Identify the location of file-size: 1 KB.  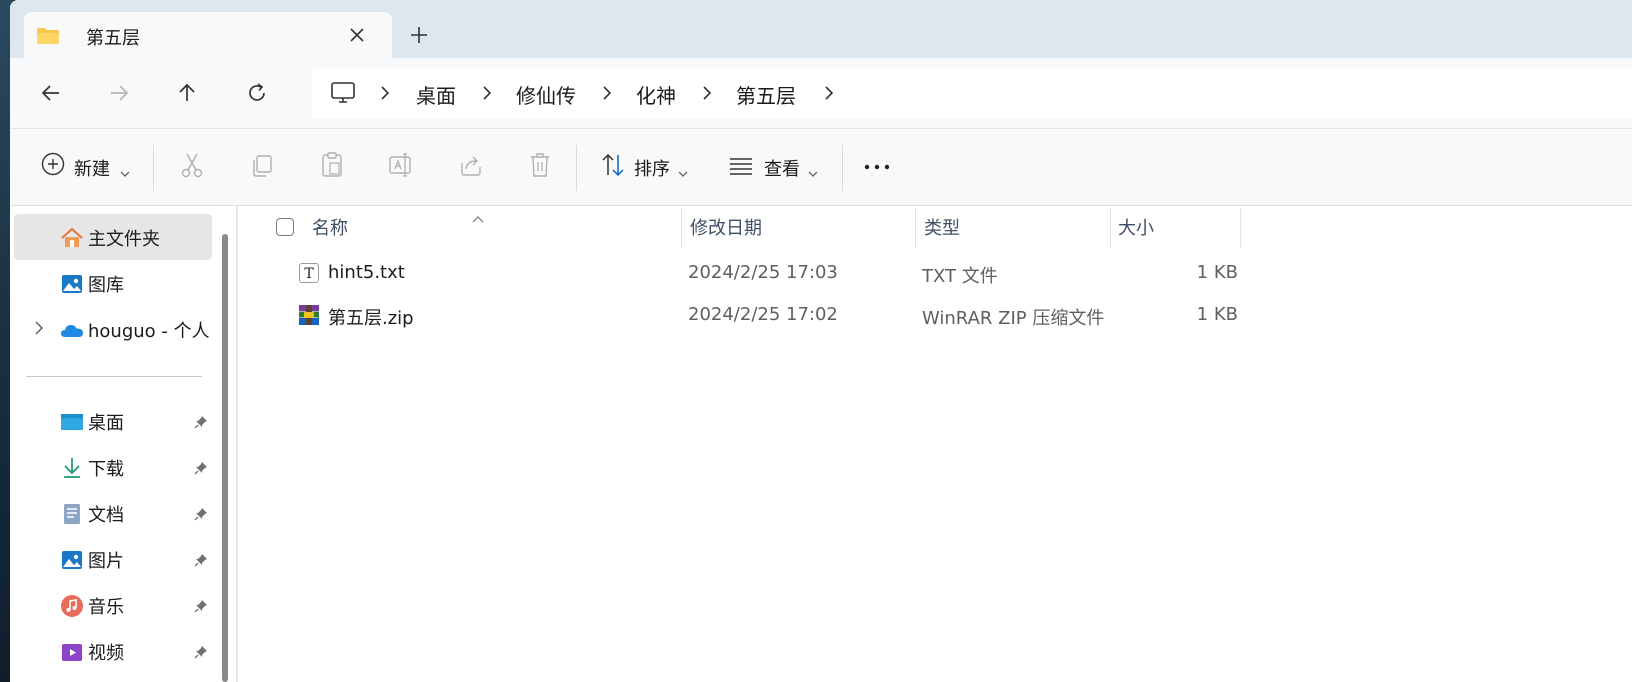
(1217, 314).